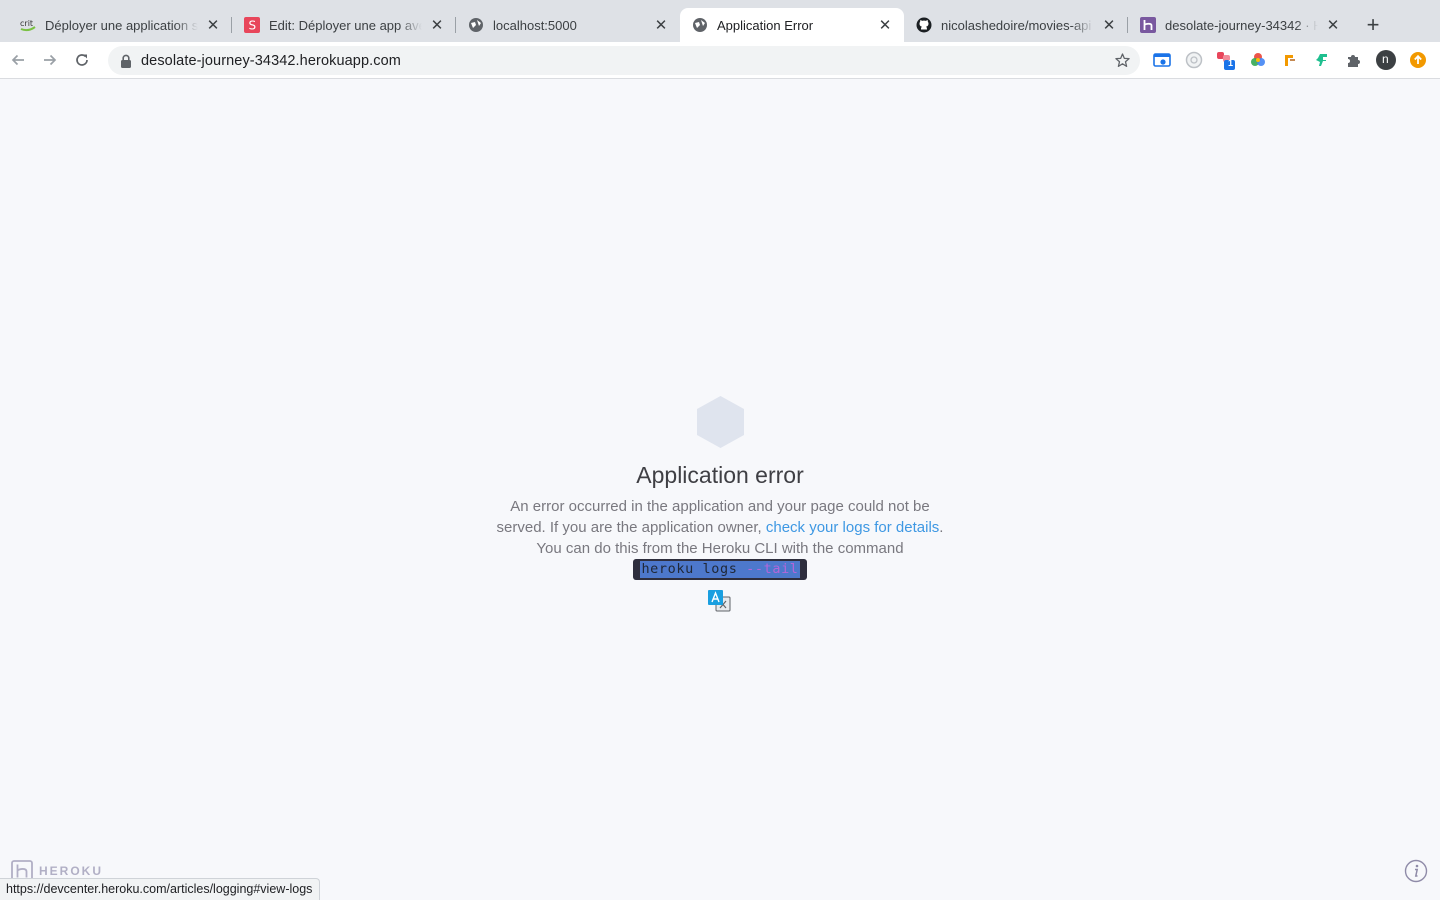  I want to click on s-logo-icon: S, so click(252, 25).